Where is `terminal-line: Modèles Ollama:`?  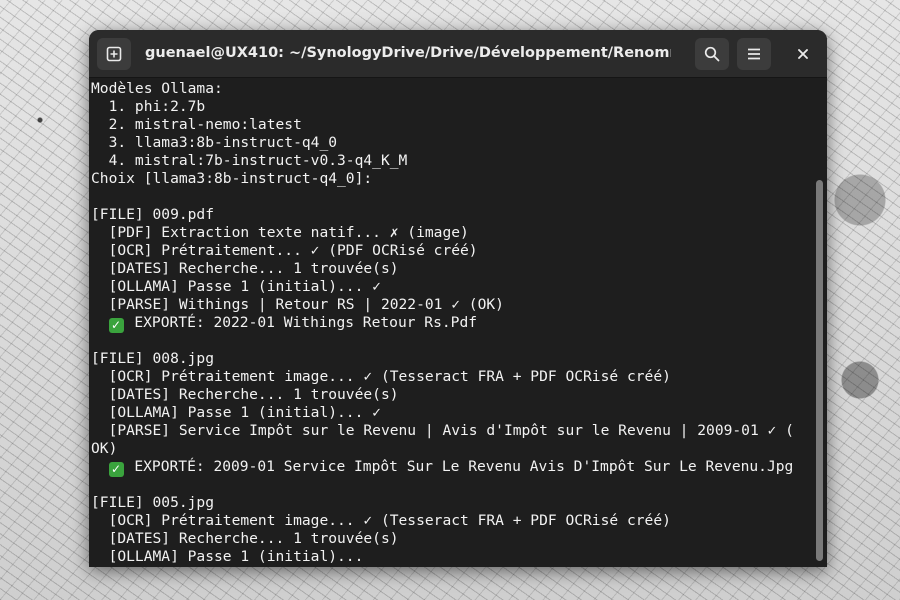 terminal-line: Modèles Ollama: is located at coordinates (157, 88).